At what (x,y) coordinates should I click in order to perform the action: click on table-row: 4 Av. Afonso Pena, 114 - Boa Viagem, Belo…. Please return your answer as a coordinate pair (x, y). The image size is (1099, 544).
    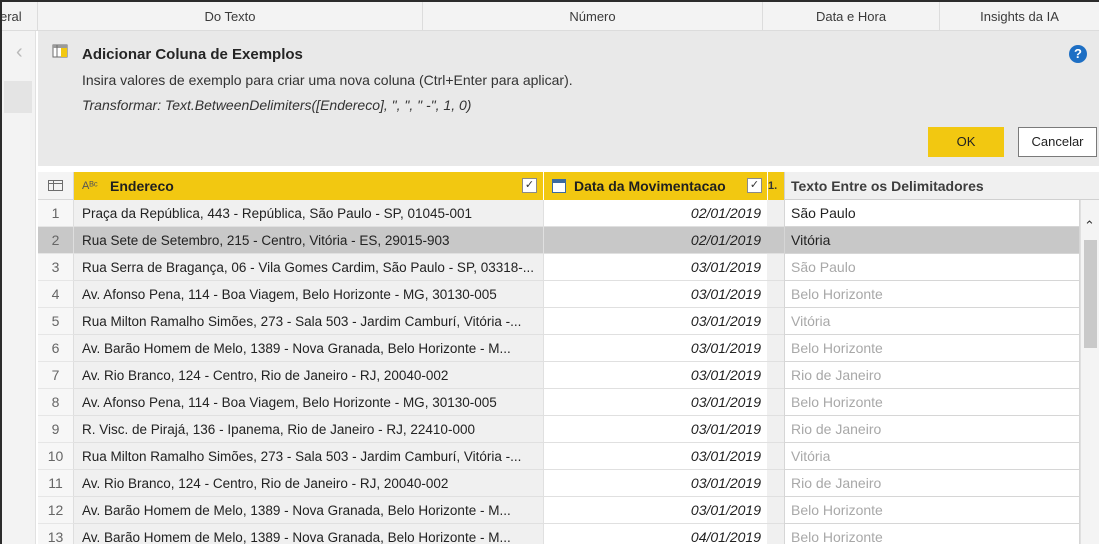
    Looking at the image, I should click on (568, 294).